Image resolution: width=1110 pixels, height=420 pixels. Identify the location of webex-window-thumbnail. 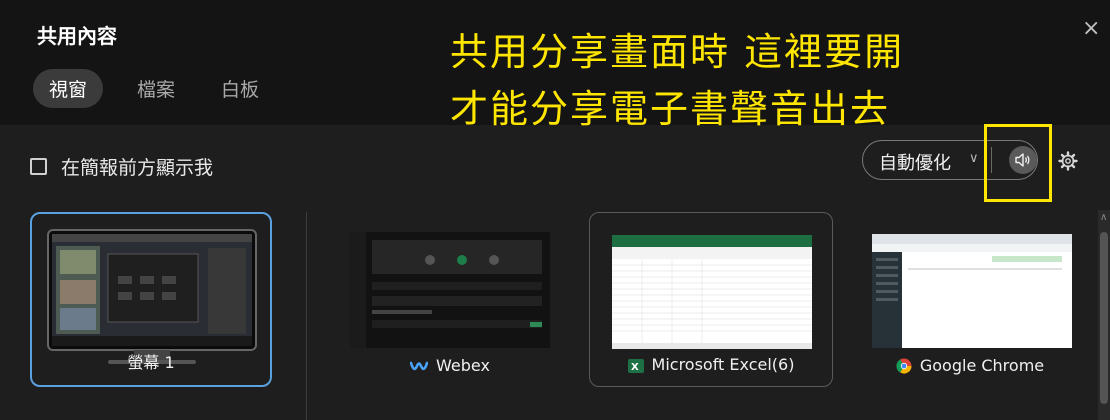
(450, 290).